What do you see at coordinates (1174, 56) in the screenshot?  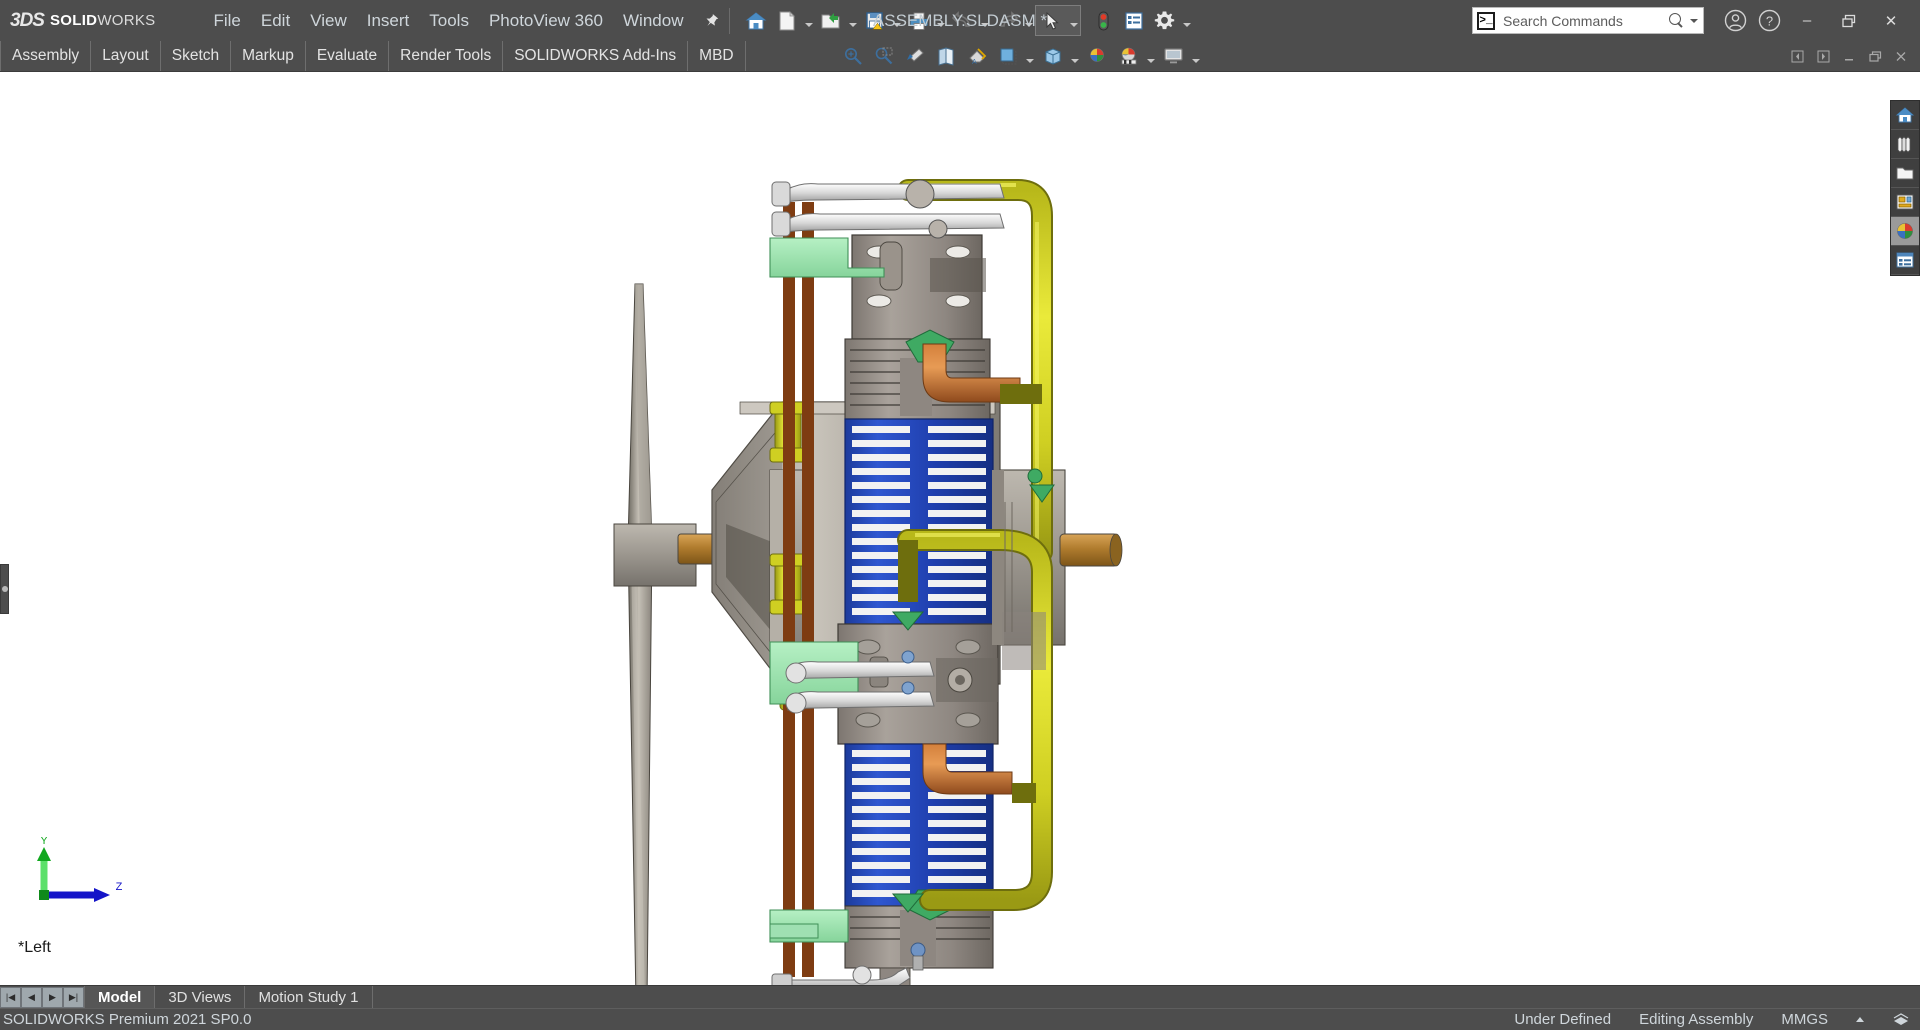 I see `view-settings-icon` at bounding box center [1174, 56].